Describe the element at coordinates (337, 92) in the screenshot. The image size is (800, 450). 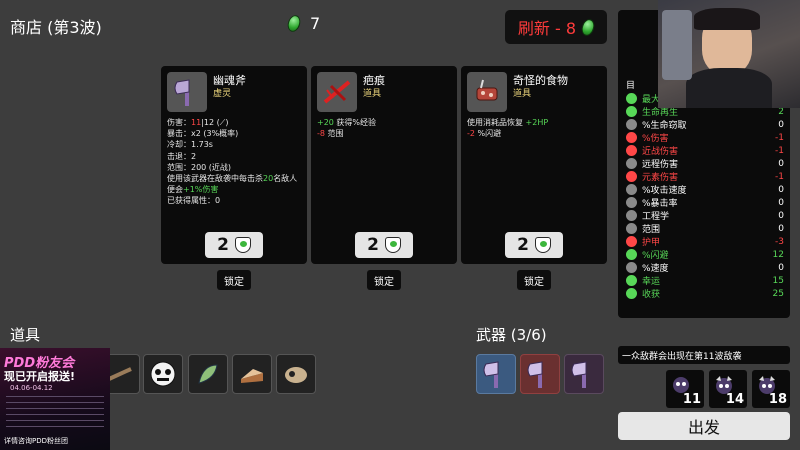
I see `scar-icon` at that location.